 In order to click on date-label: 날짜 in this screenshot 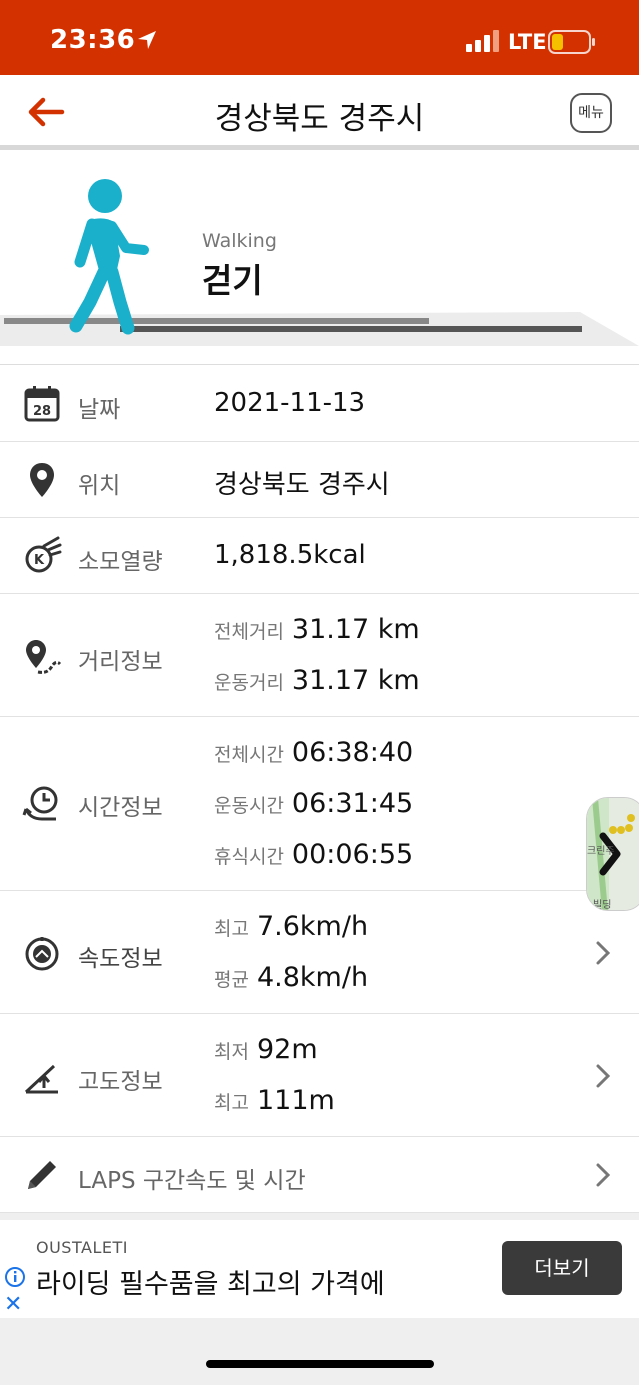, I will do `click(99, 410)`.